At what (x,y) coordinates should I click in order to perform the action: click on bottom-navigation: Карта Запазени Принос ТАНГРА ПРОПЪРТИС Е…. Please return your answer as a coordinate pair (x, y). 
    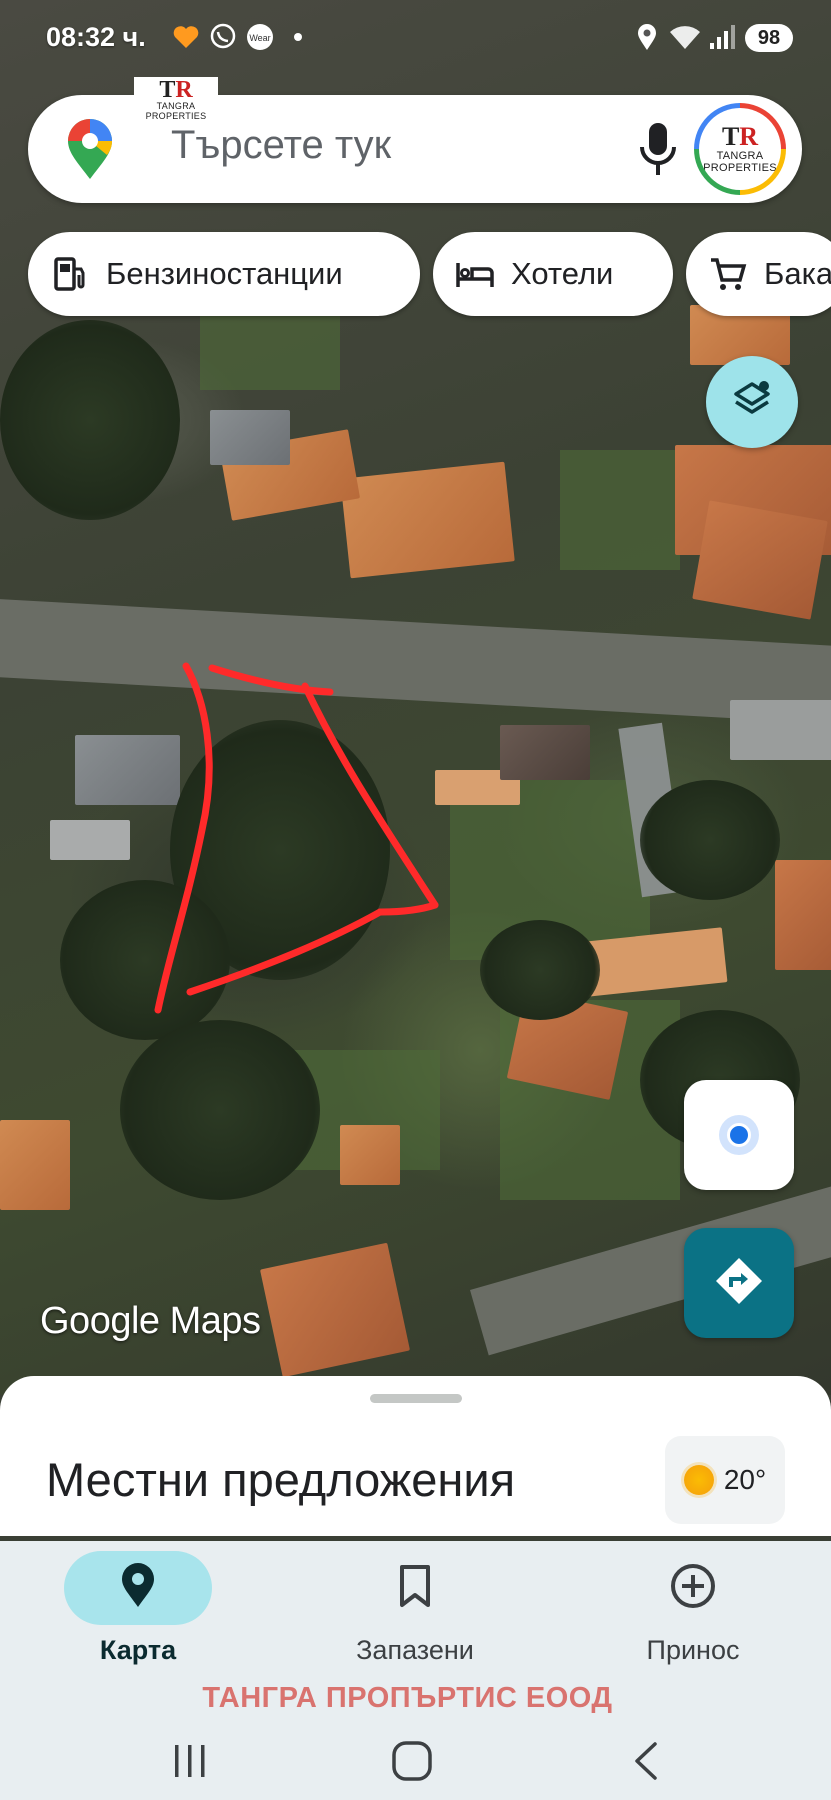
    Looking at the image, I should click on (415, 1670).